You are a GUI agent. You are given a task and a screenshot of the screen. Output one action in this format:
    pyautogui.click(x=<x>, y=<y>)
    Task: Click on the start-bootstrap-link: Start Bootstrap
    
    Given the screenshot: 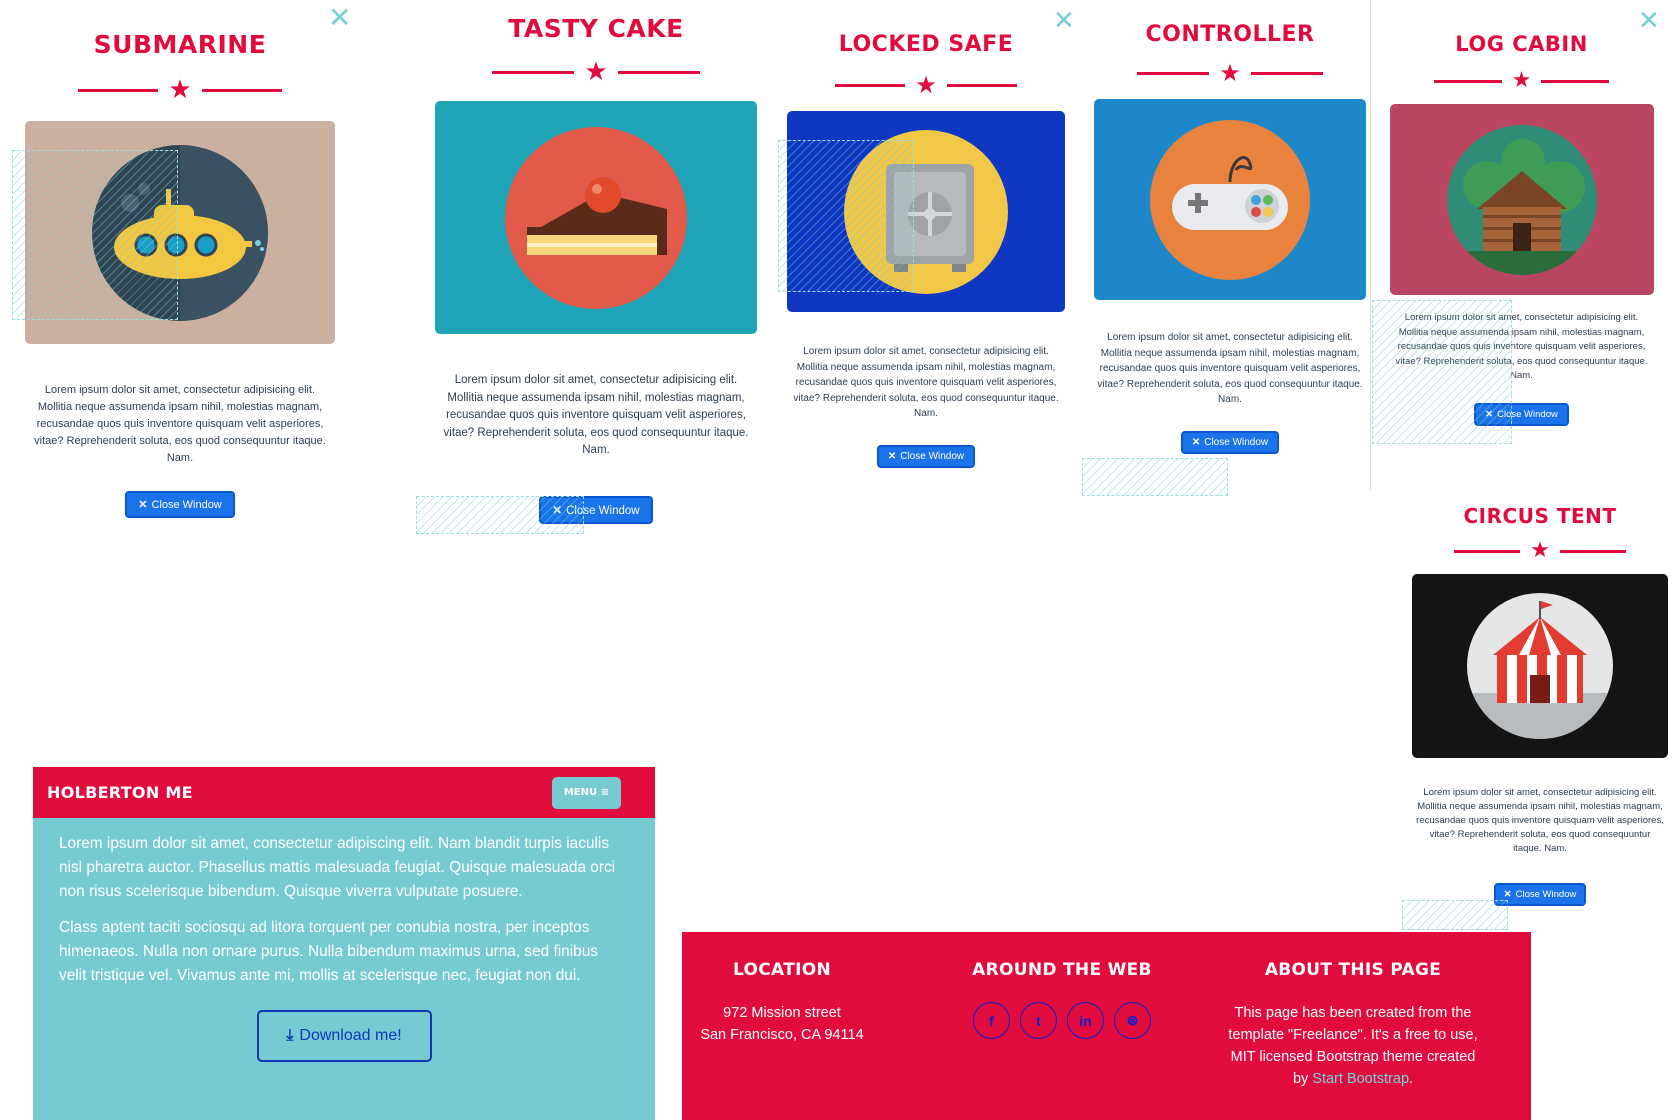 What is the action you would take?
    pyautogui.click(x=1360, y=1079)
    